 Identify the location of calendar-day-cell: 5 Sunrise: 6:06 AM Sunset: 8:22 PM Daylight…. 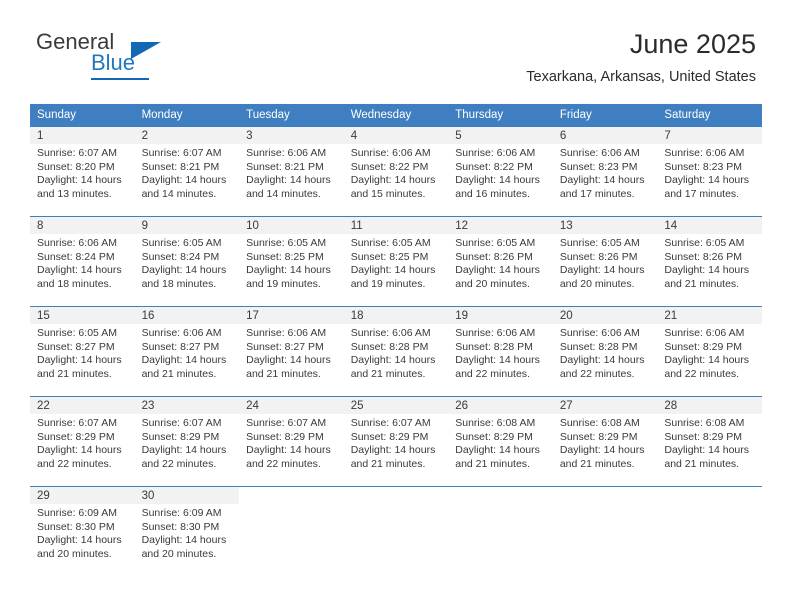
(500, 171).